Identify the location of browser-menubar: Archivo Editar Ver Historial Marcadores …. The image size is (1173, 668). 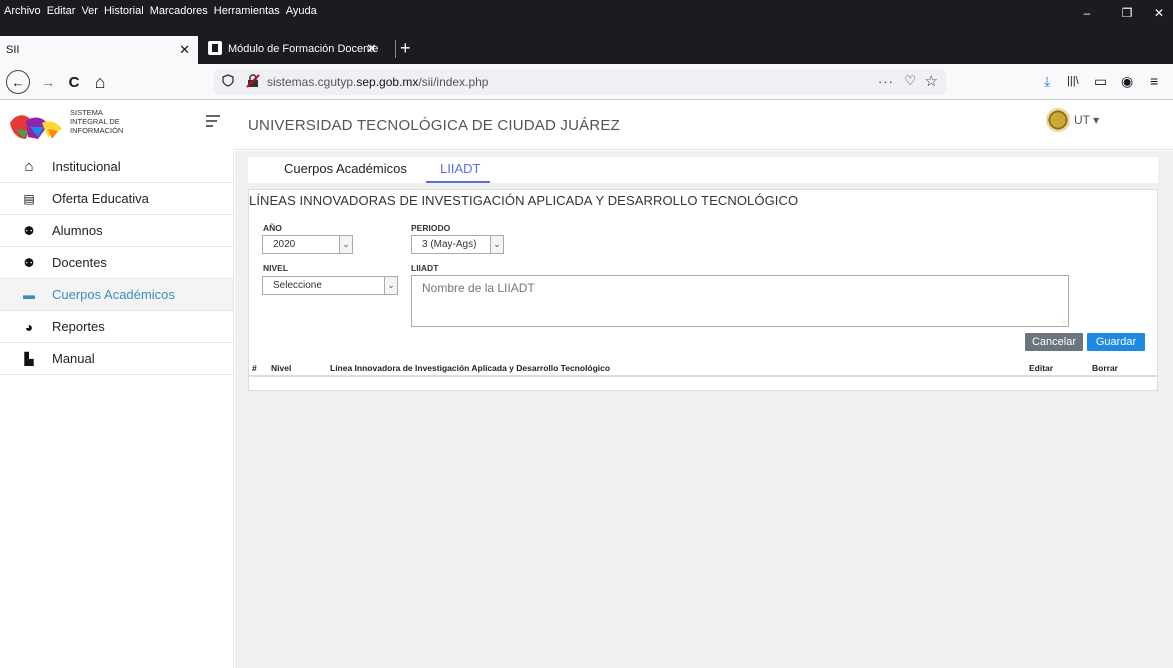
(586, 13).